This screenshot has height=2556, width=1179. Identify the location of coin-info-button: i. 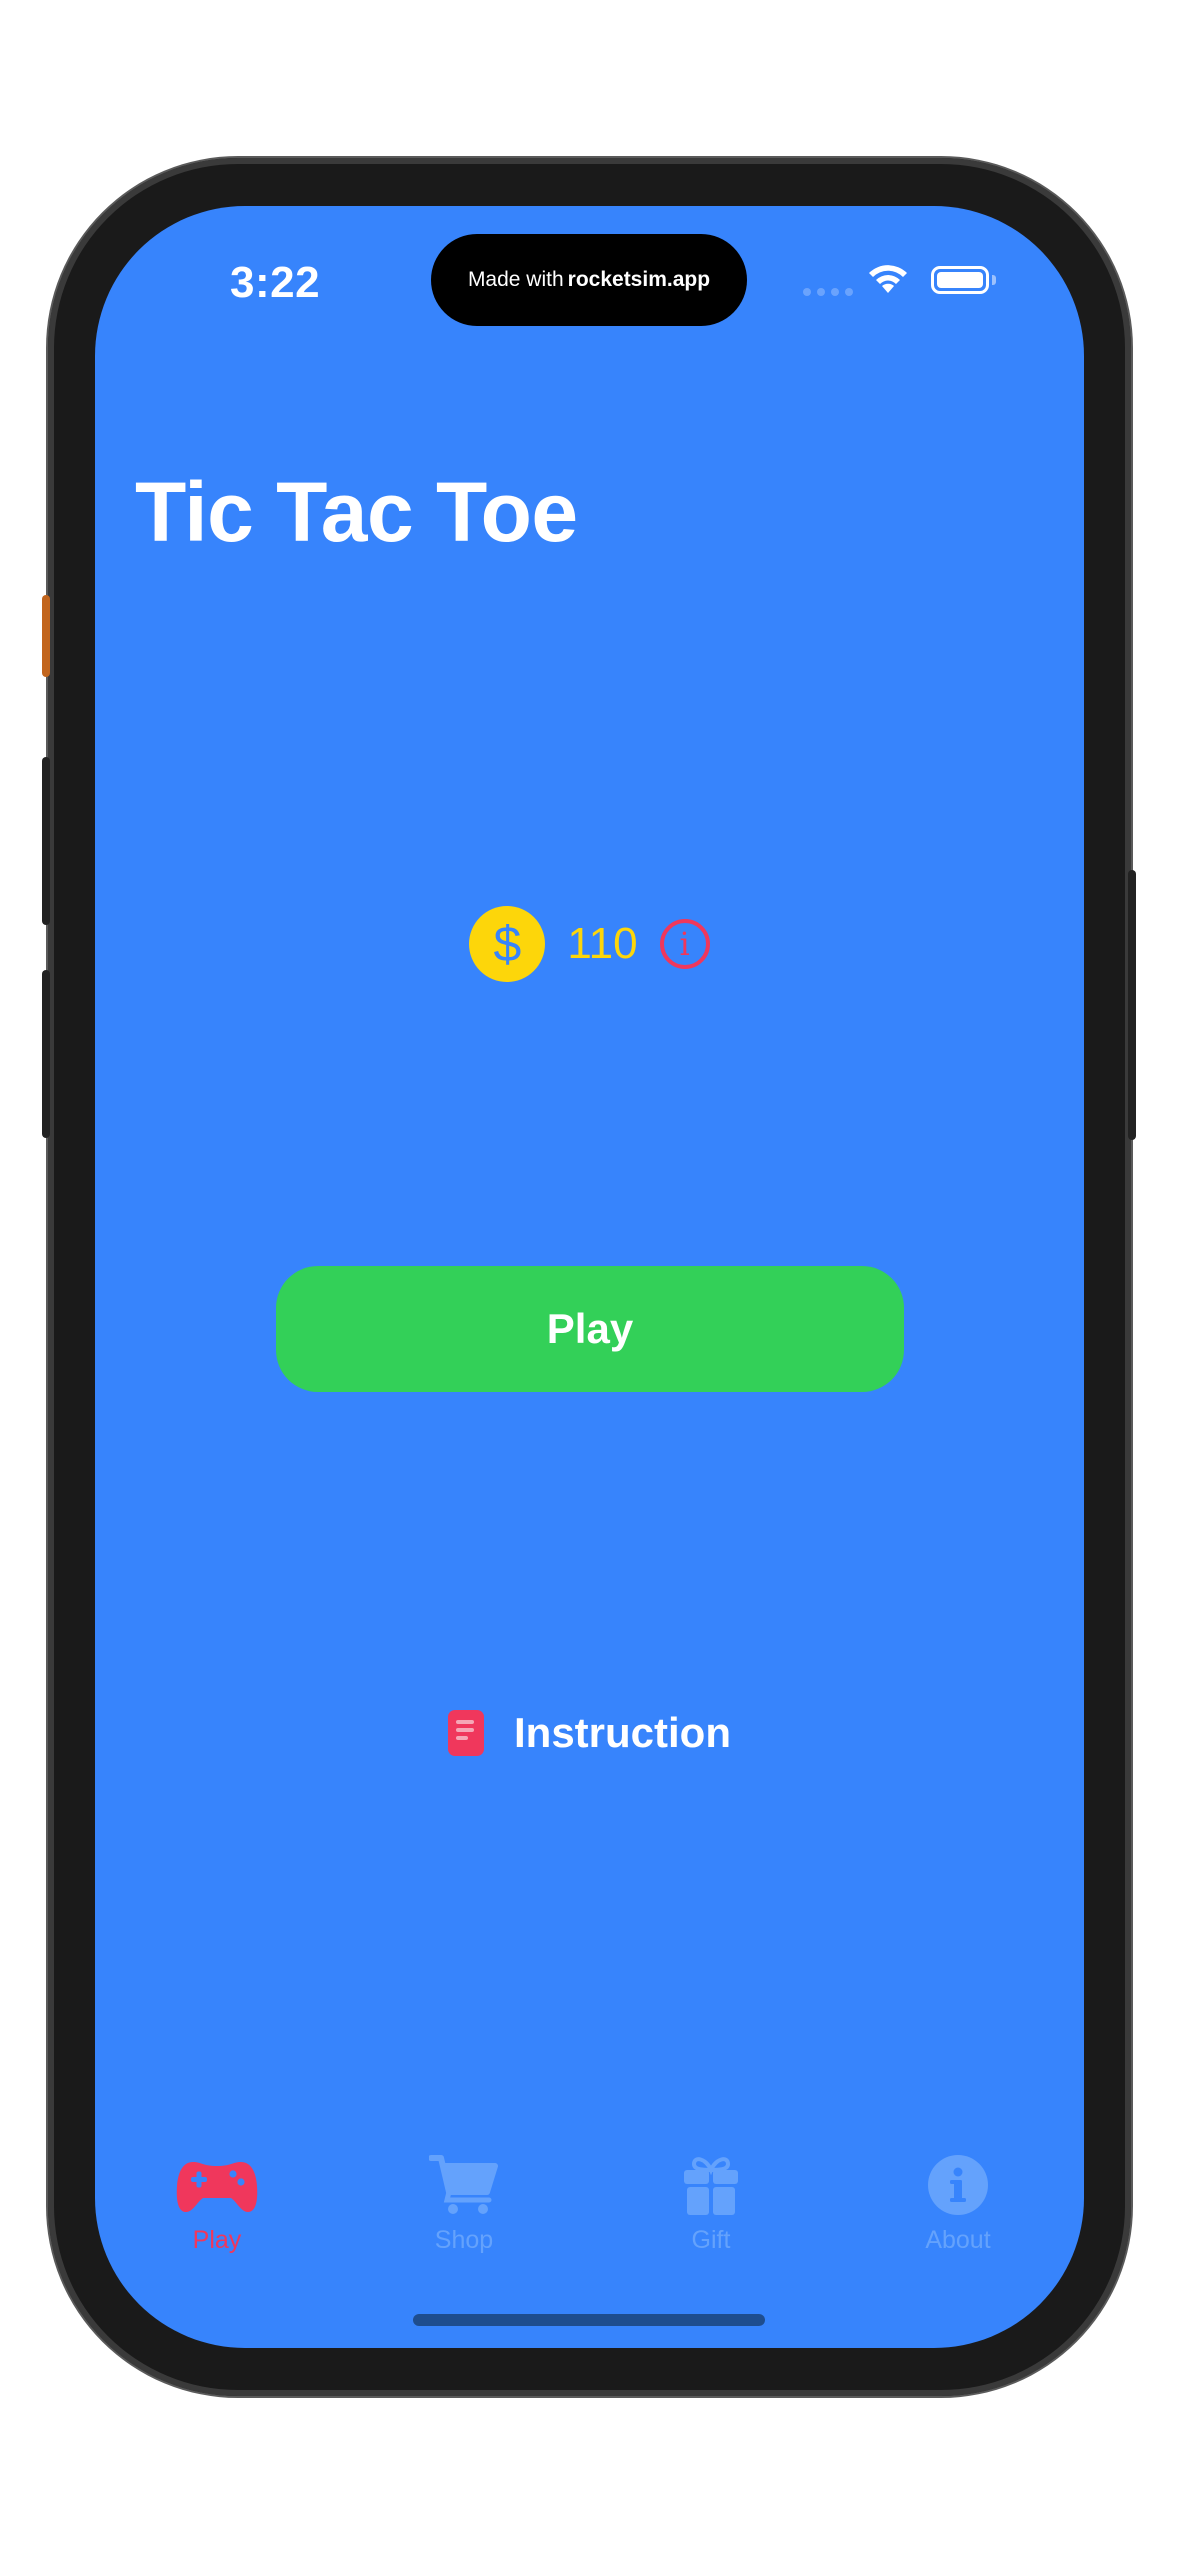
(684, 944).